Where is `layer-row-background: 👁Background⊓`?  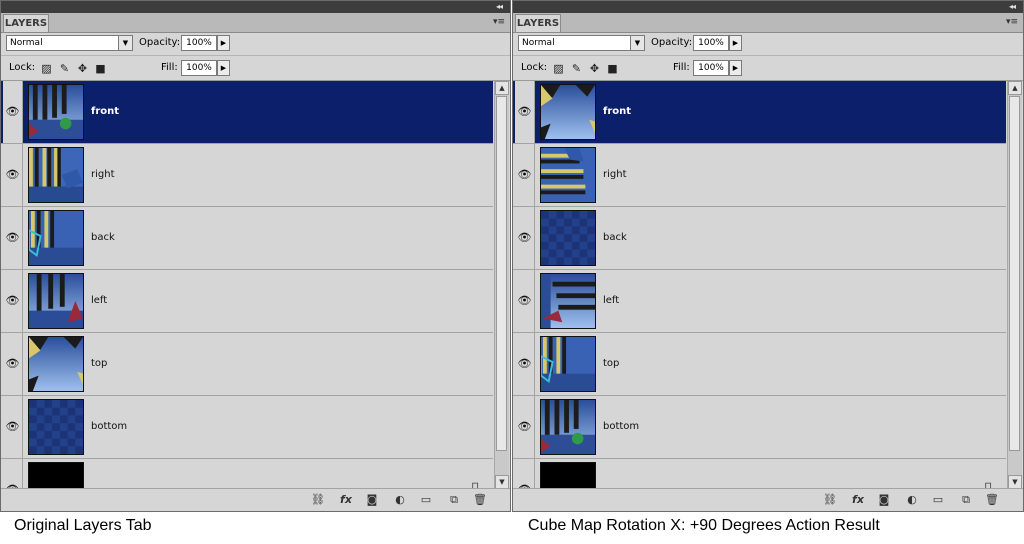 layer-row-background: 👁Background⊓ is located at coordinates (247, 474).